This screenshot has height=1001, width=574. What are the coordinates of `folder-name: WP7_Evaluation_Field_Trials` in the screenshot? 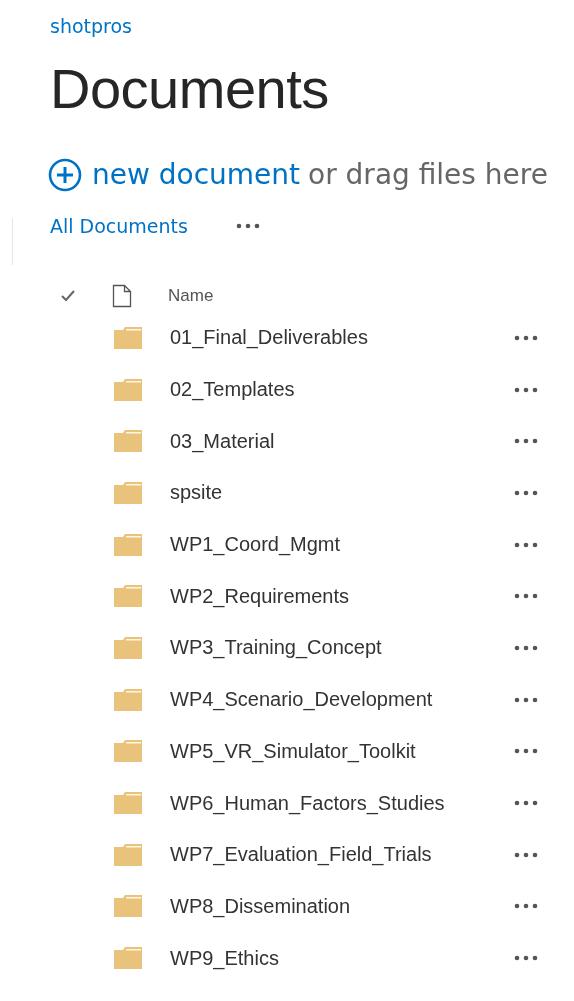 It's located at (335, 855).